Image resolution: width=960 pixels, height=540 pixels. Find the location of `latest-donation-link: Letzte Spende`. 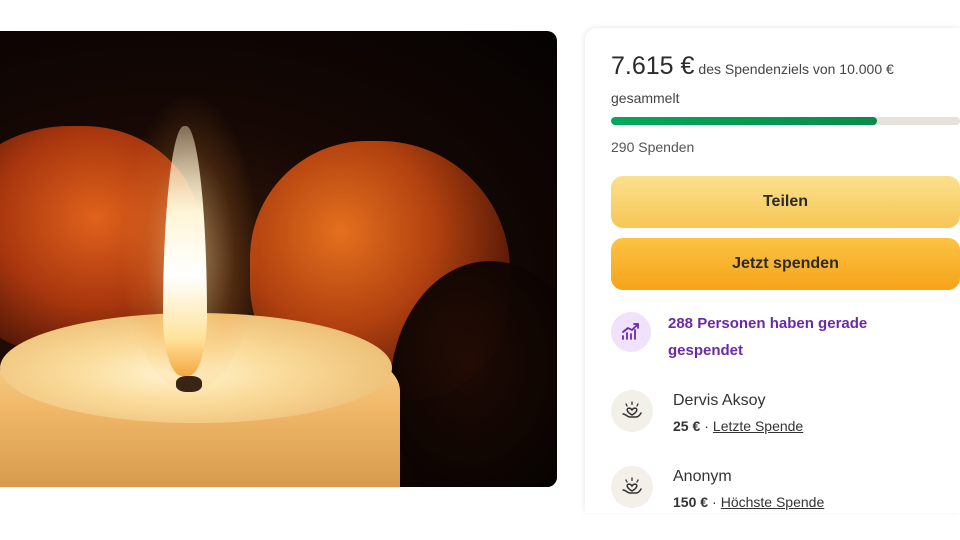

latest-donation-link: Letzte Spende is located at coordinates (758, 426).